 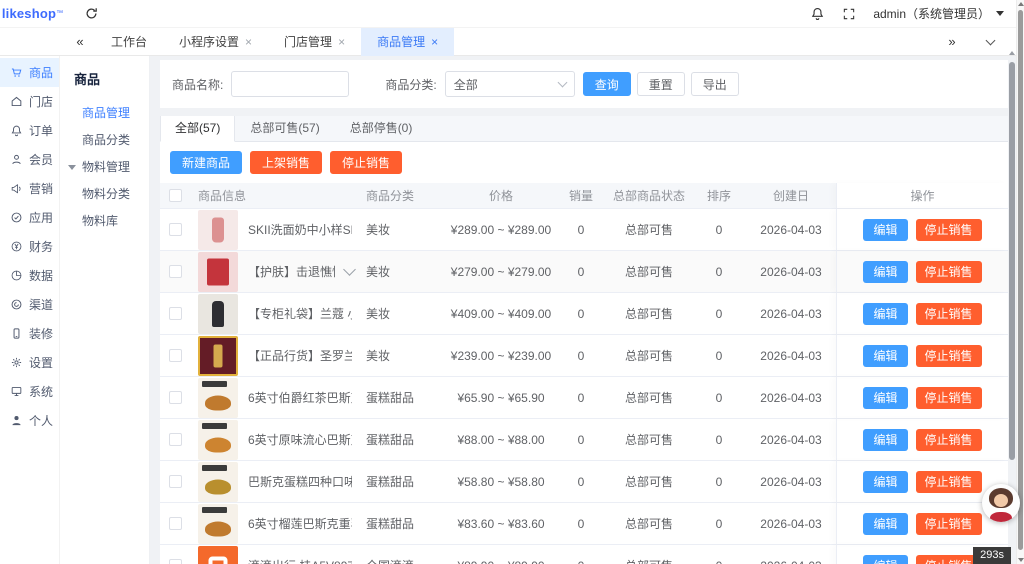 What do you see at coordinates (849, 14) in the screenshot?
I see `fullscreen-icon` at bounding box center [849, 14].